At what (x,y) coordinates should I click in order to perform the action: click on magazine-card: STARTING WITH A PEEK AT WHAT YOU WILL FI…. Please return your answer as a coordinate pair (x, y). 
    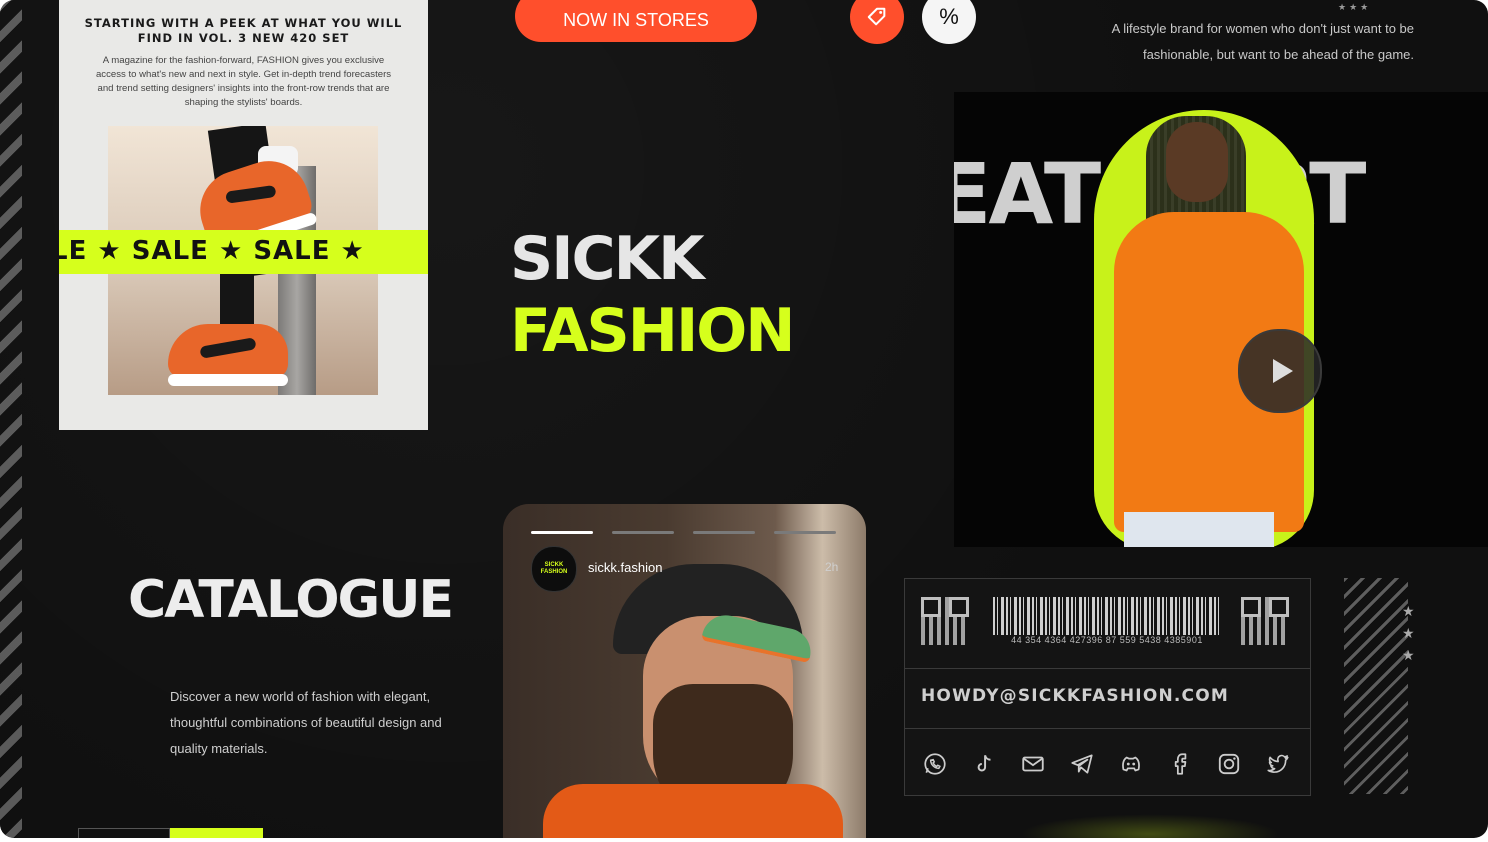
    Looking at the image, I should click on (243, 215).